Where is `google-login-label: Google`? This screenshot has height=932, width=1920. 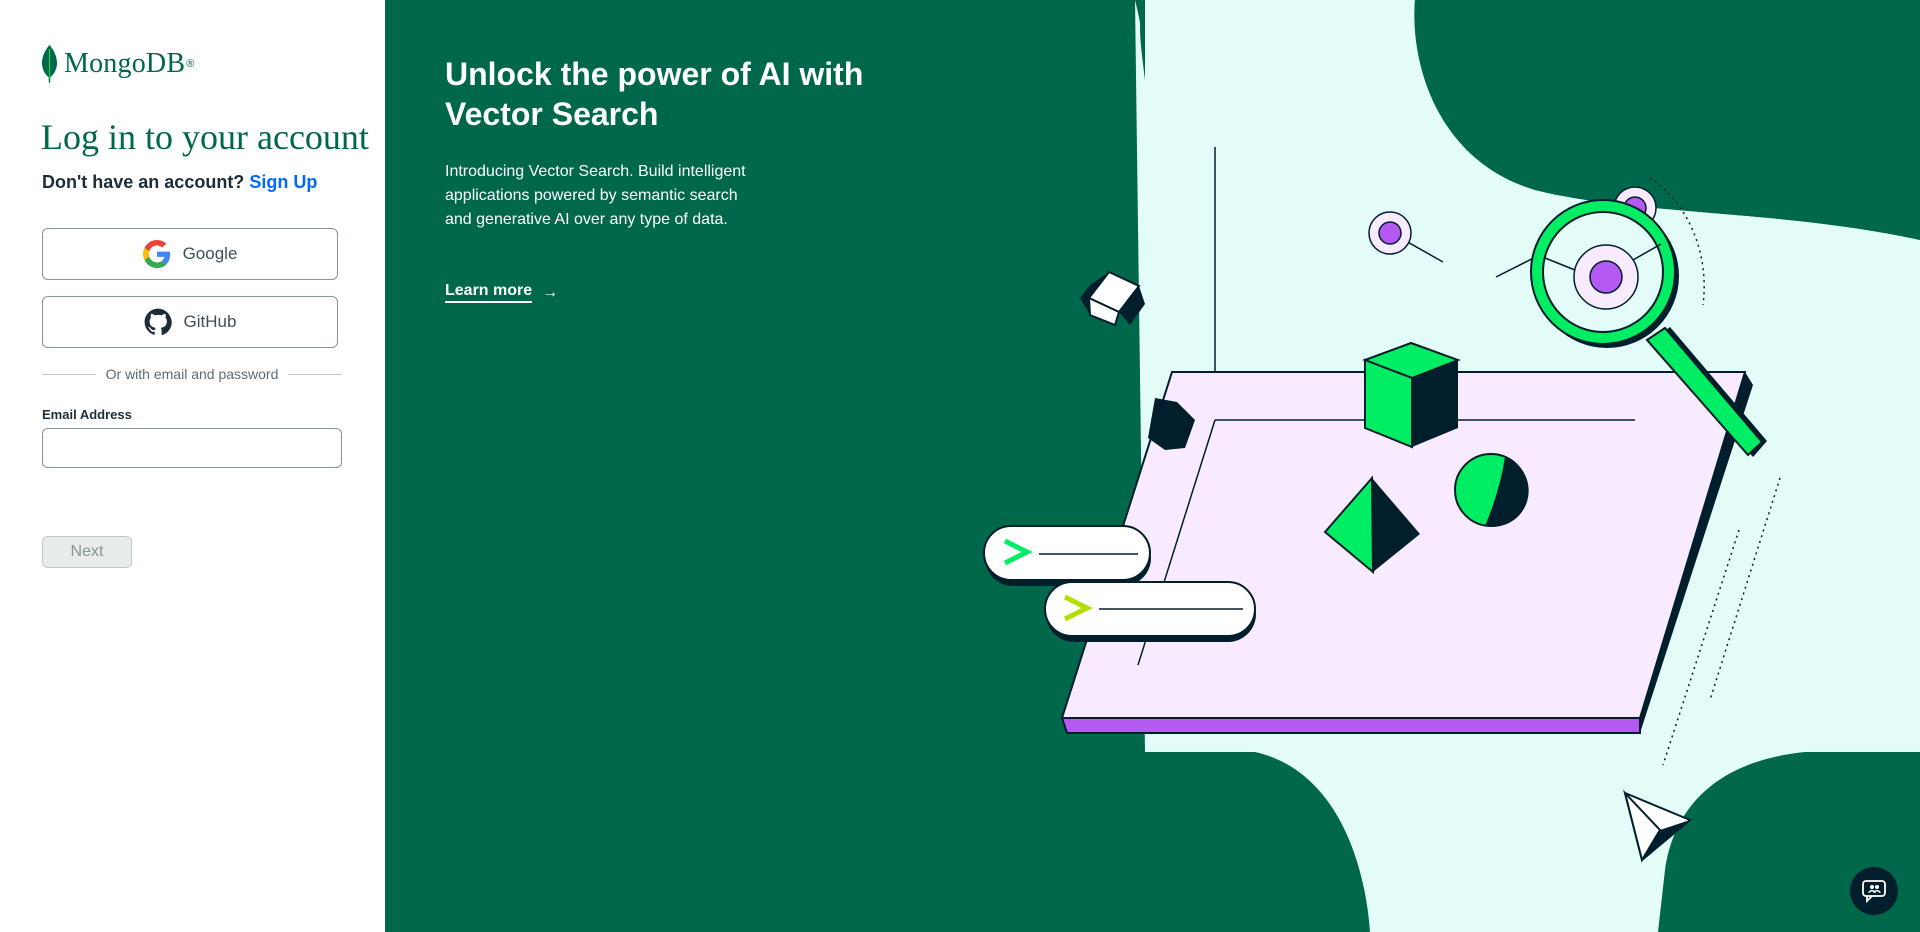 google-login-label: Google is located at coordinates (210, 253).